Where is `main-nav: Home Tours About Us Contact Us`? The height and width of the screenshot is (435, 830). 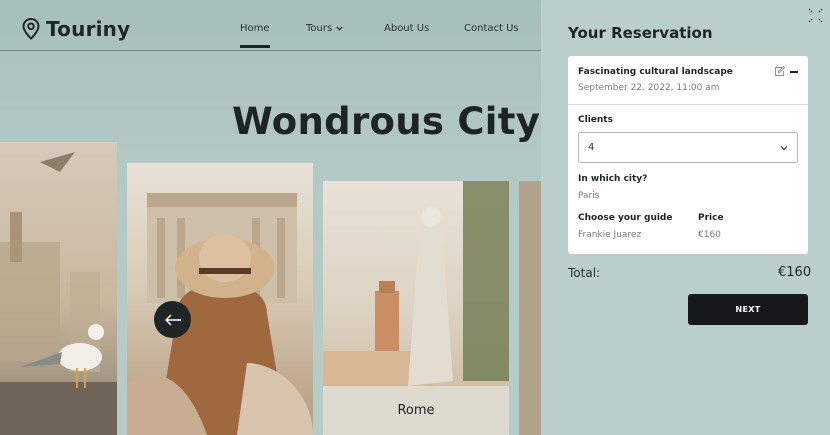 main-nav: Home Tours About Us Contact Us is located at coordinates (270, 37).